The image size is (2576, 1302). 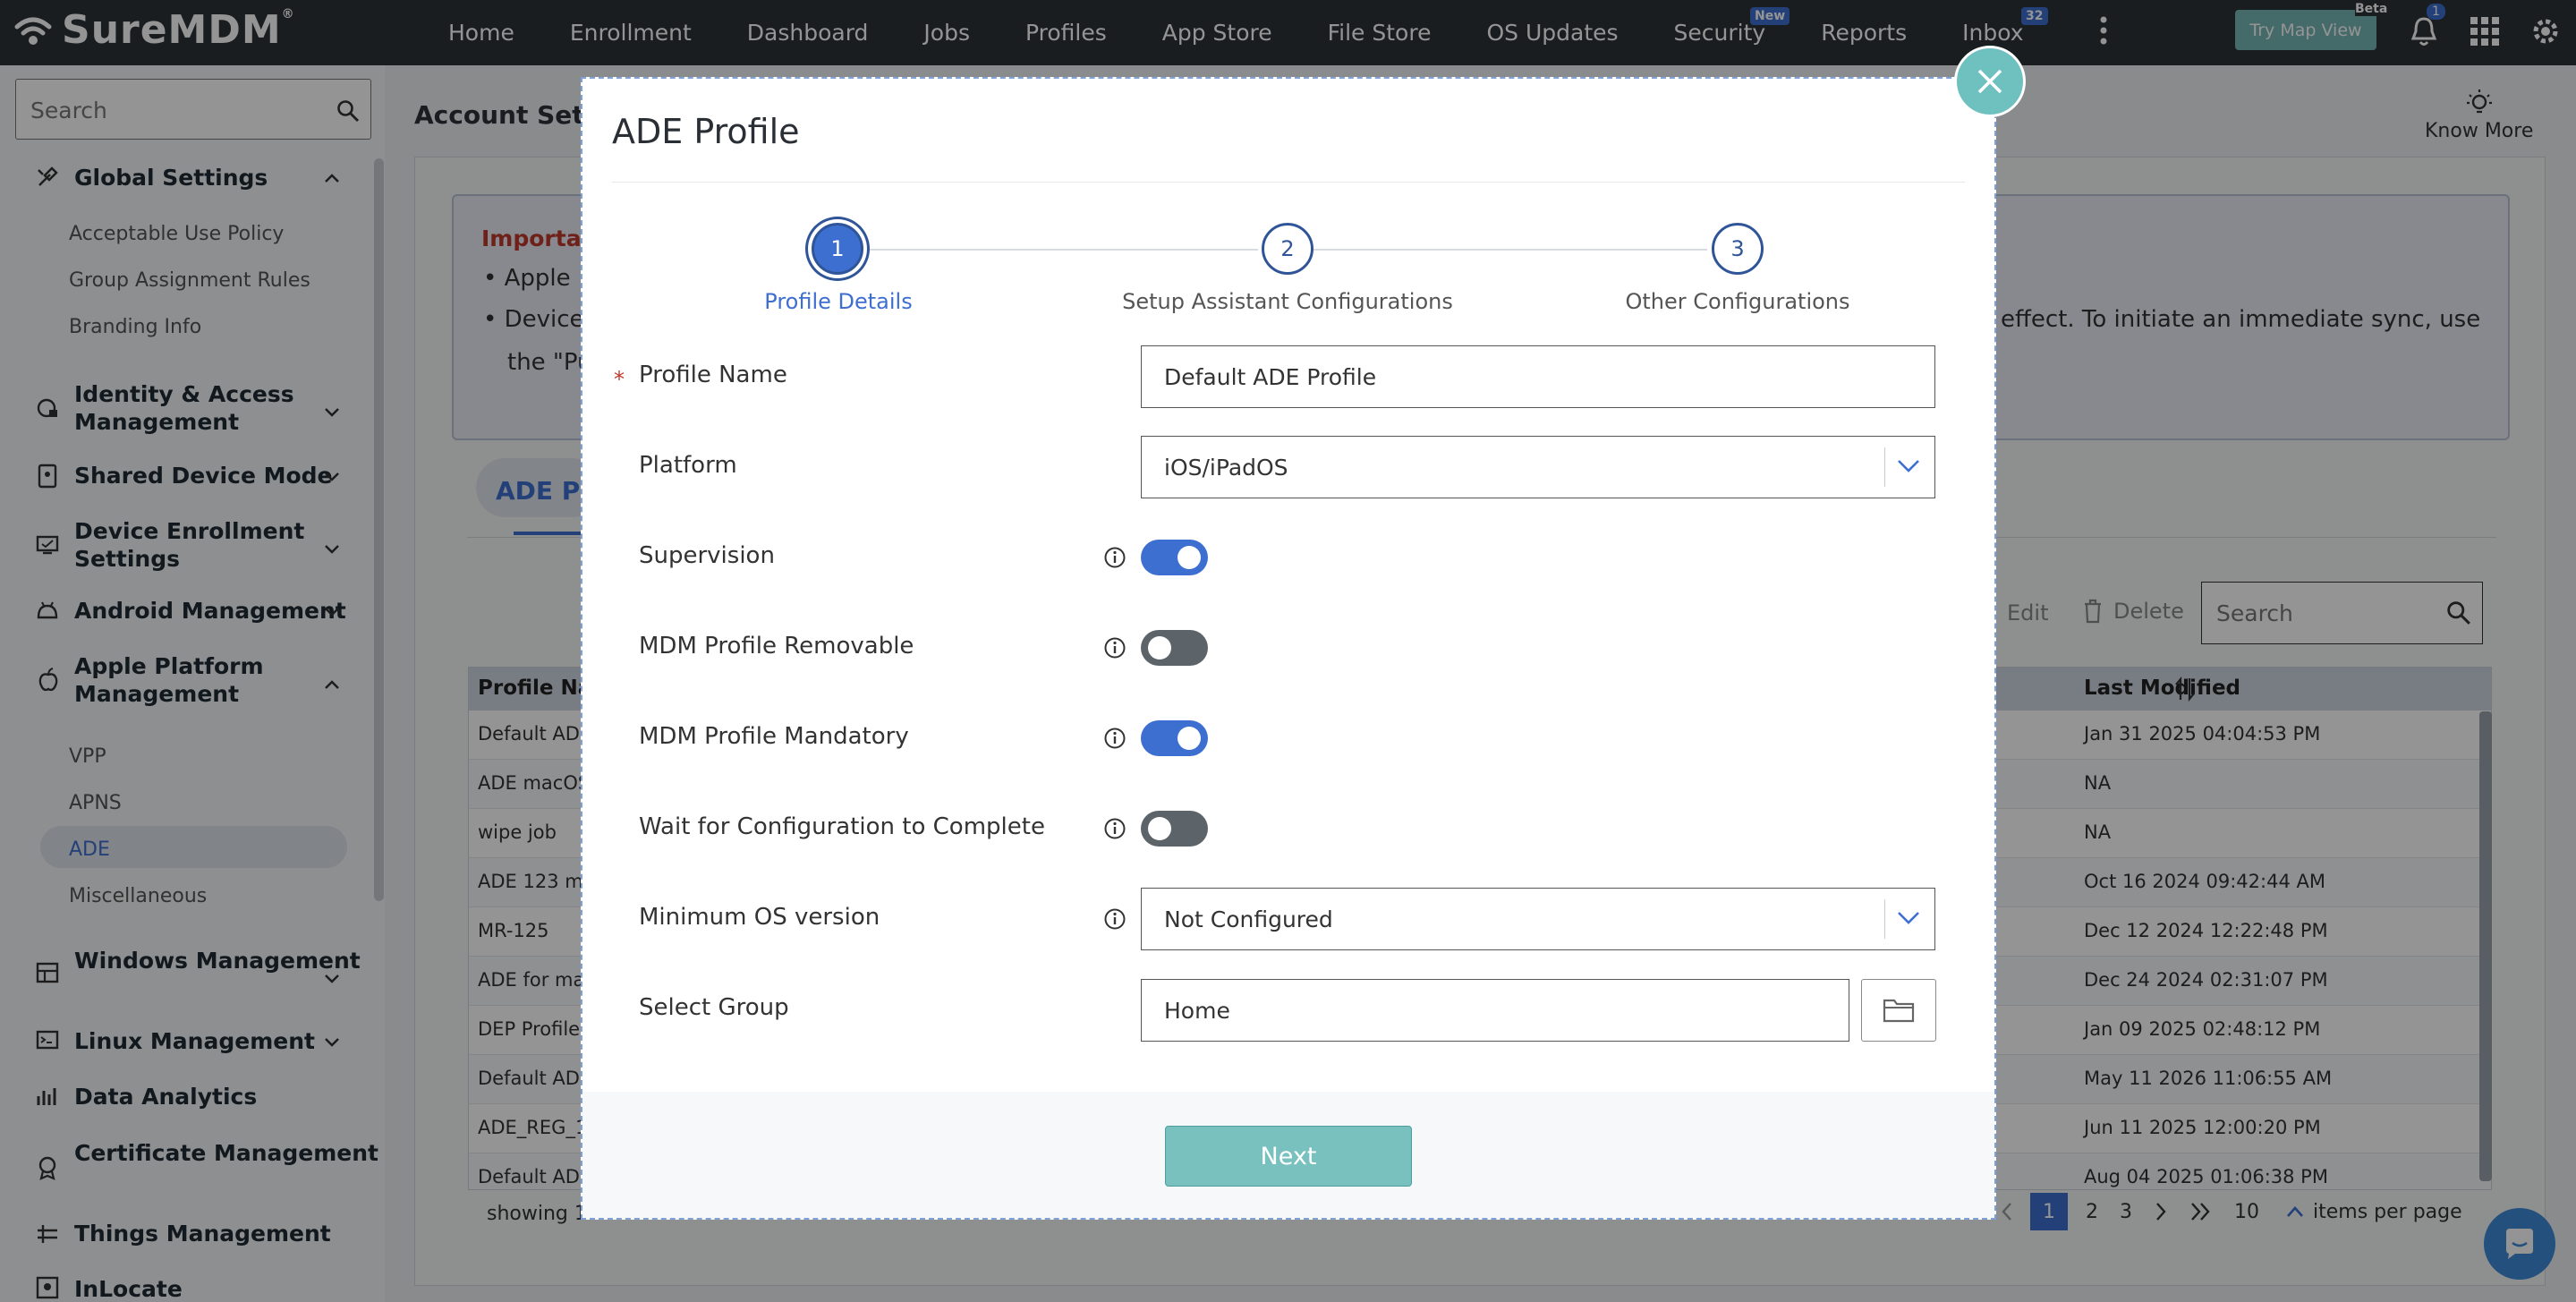 I want to click on close-modal-button, so click(x=1990, y=82).